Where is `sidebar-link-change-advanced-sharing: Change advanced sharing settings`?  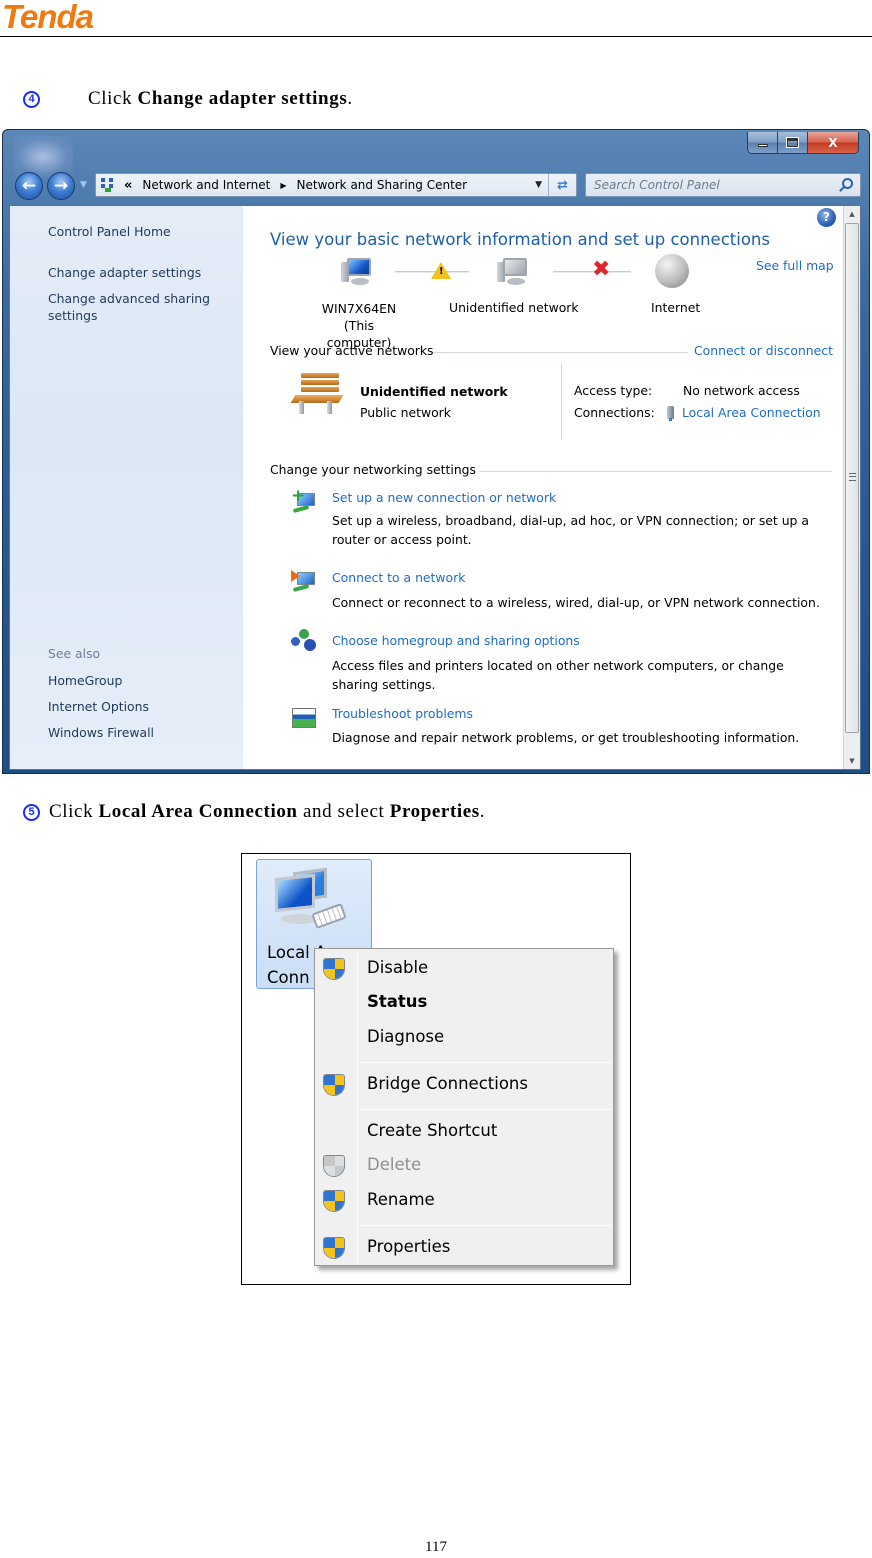
sidebar-link-change-advanced-sharing: Change advanced sharing settings is located at coordinates (133, 307).